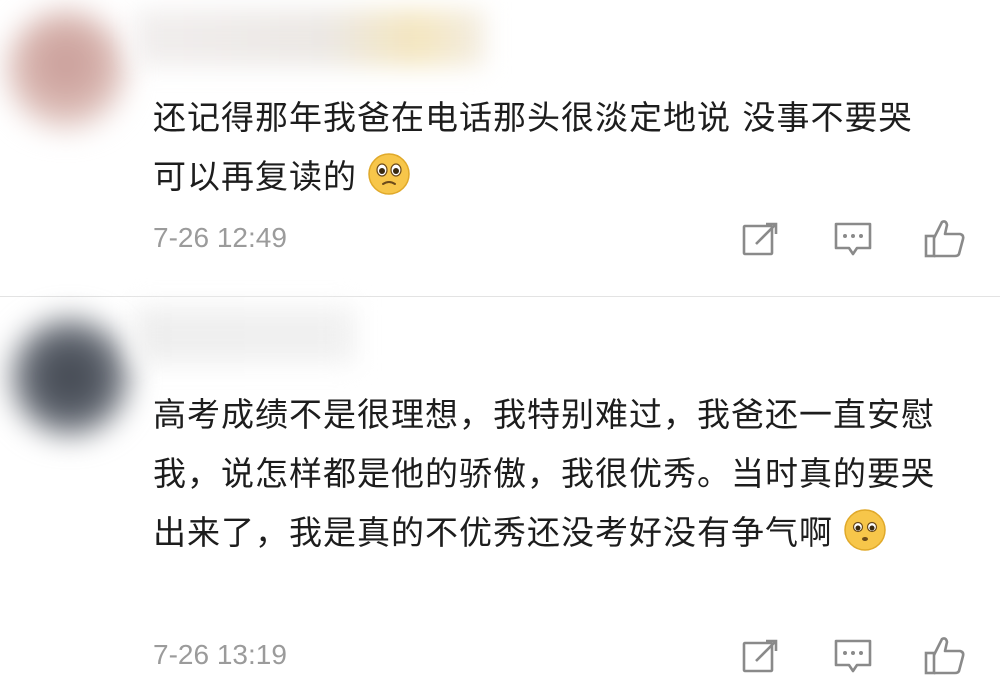 This screenshot has width=1000, height=700. Describe the element at coordinates (220, 654) in the screenshot. I see `comment-timestamp: 7-26 13:19` at that location.